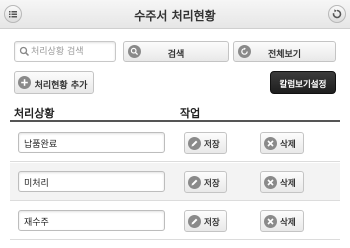  What do you see at coordinates (73, 52) in the screenshot?
I see `search-input` at bounding box center [73, 52].